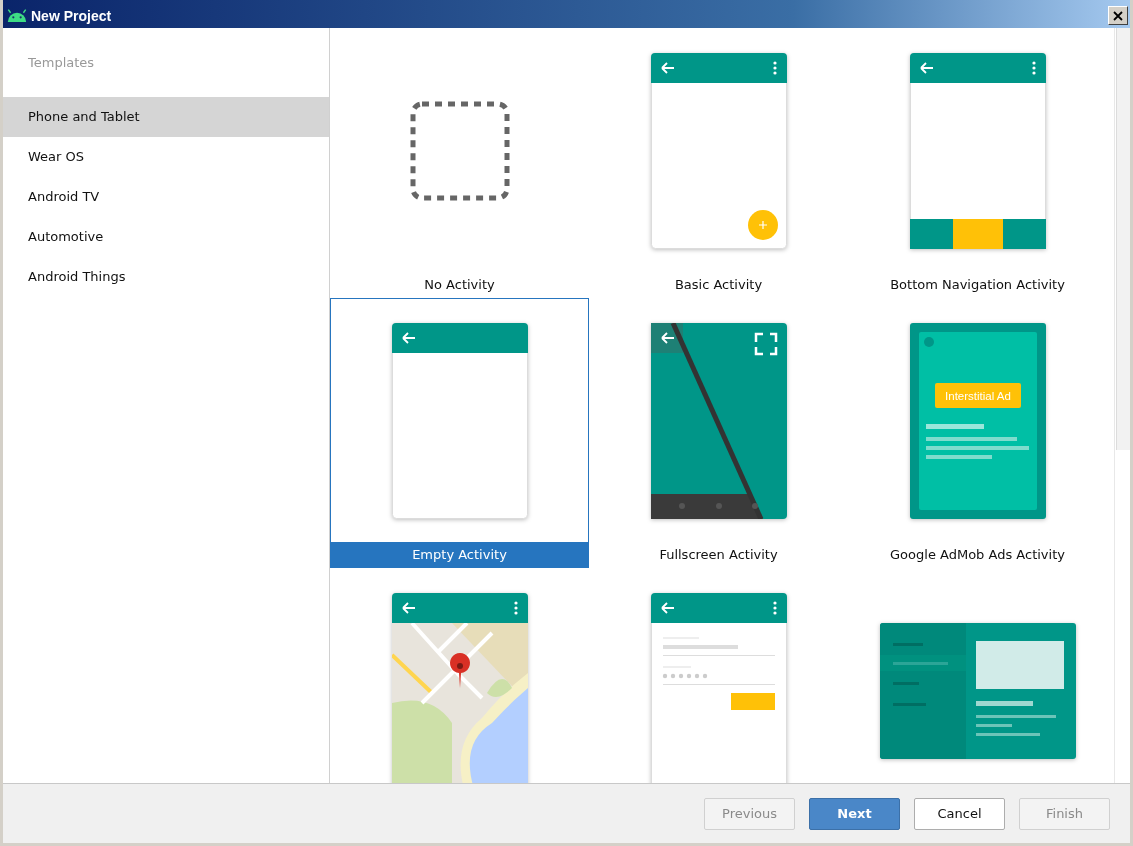  Describe the element at coordinates (166, 237) in the screenshot. I see `sidebar-item: Automotive` at that location.